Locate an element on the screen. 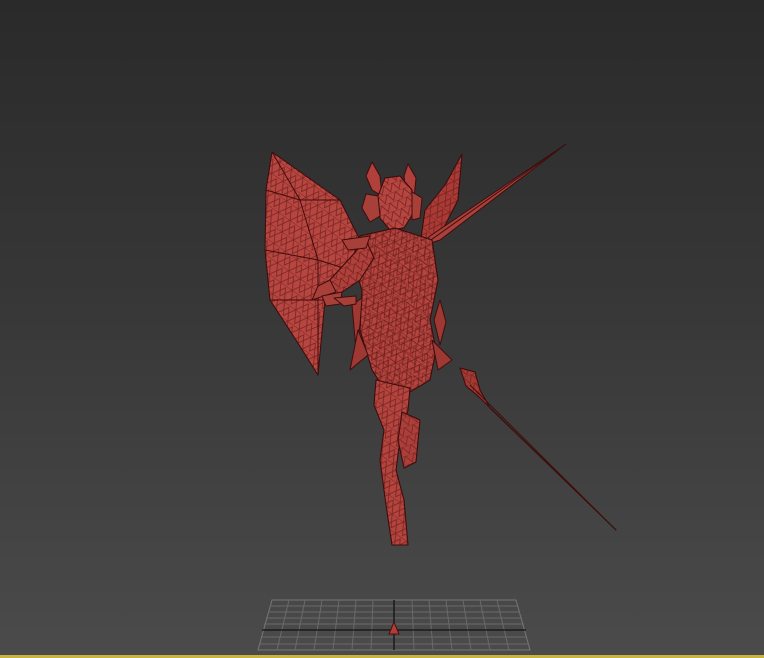  spear-lower is located at coordinates (538, 449).